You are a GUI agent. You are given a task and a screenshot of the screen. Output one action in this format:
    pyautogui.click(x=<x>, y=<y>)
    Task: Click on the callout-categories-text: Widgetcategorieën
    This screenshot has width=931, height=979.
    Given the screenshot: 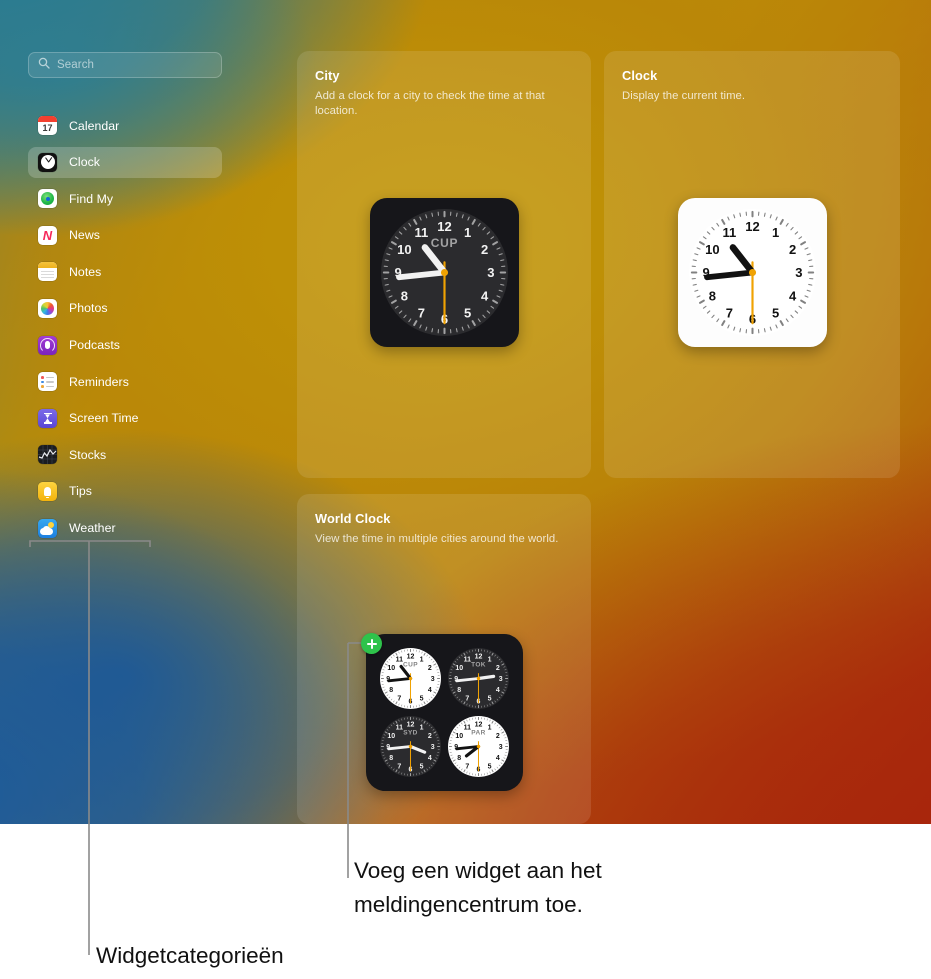 What is the action you would take?
    pyautogui.click(x=190, y=955)
    